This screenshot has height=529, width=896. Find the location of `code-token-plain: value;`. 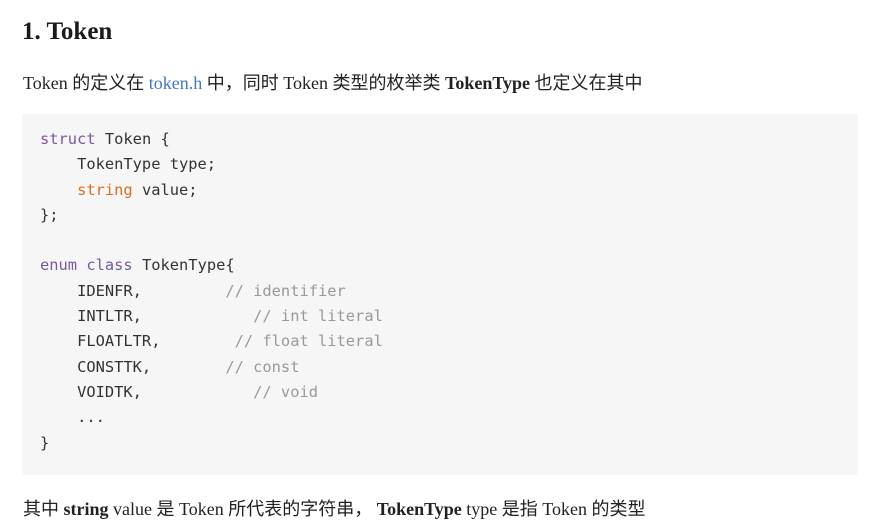

code-token-plain: value; is located at coordinates (165, 189).